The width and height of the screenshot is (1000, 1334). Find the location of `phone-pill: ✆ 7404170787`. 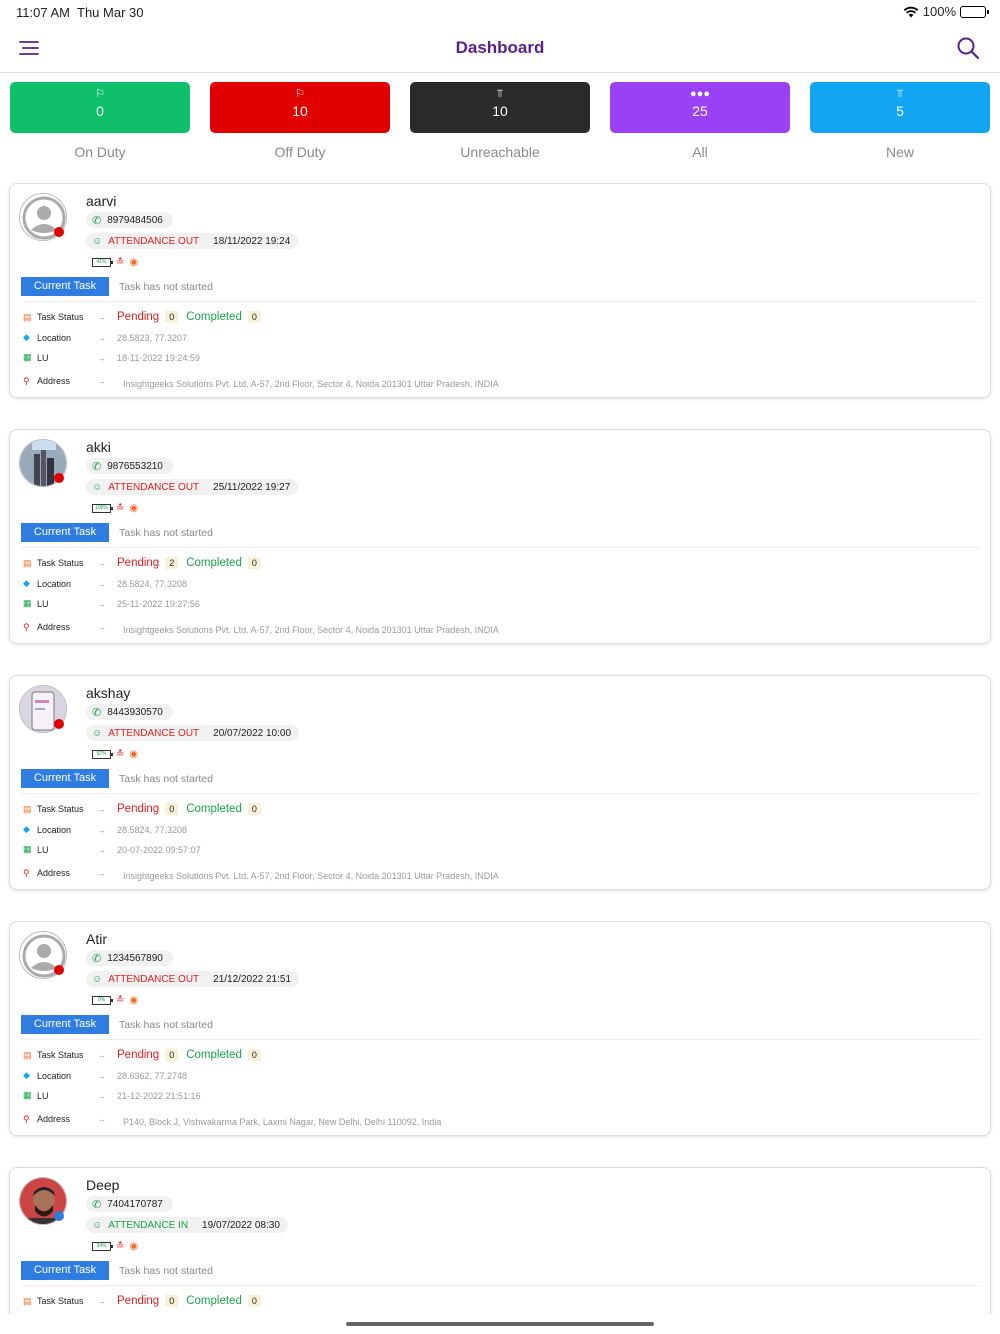

phone-pill: ✆ 7404170787 is located at coordinates (129, 1204).